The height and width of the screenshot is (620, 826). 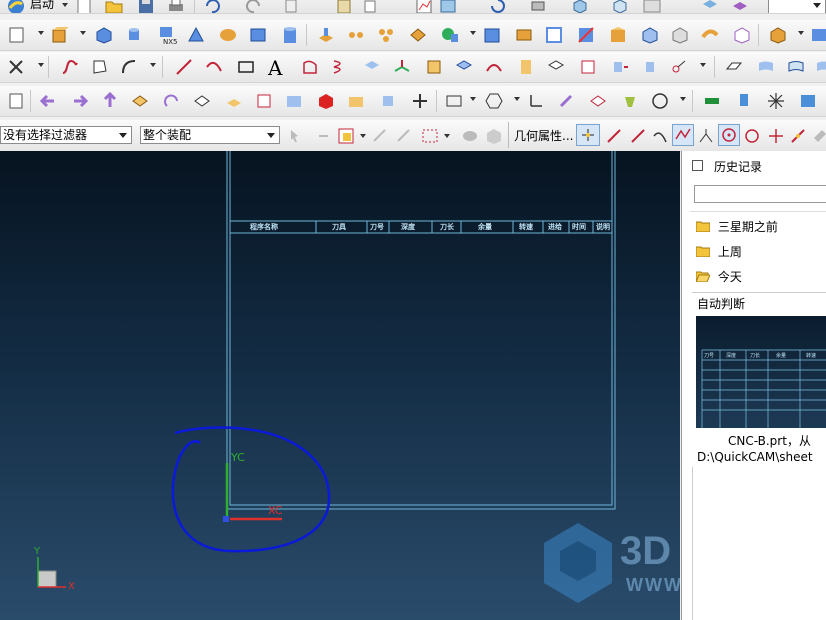 What do you see at coordinates (275, 68) in the screenshot?
I see `text-tool-icon: A` at bounding box center [275, 68].